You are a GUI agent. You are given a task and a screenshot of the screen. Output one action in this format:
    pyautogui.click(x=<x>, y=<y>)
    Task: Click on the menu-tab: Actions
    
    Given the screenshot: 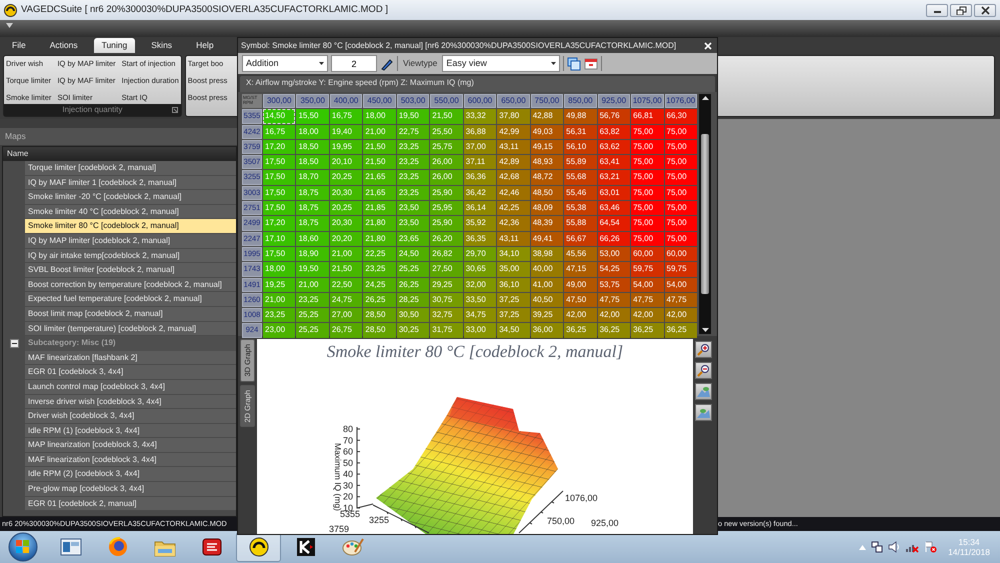 What is the action you would take?
    pyautogui.click(x=64, y=45)
    